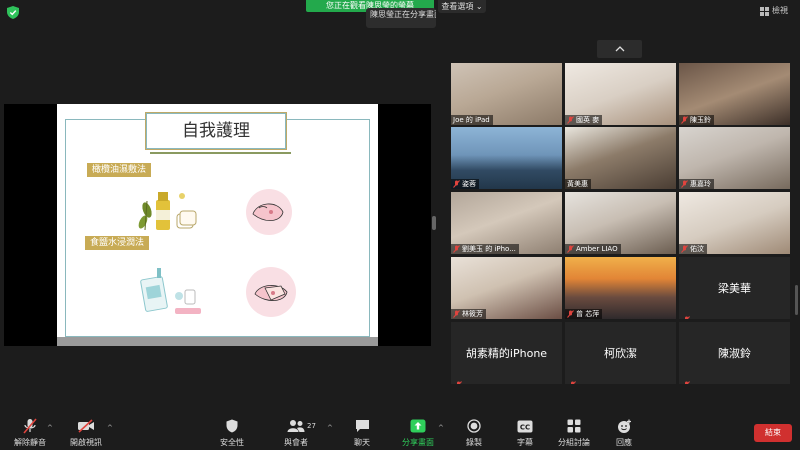 The height and width of the screenshot is (450, 800). Describe the element at coordinates (119, 170) in the screenshot. I see `slide-section-olive-oil: 橄欖油濕敷法` at that location.